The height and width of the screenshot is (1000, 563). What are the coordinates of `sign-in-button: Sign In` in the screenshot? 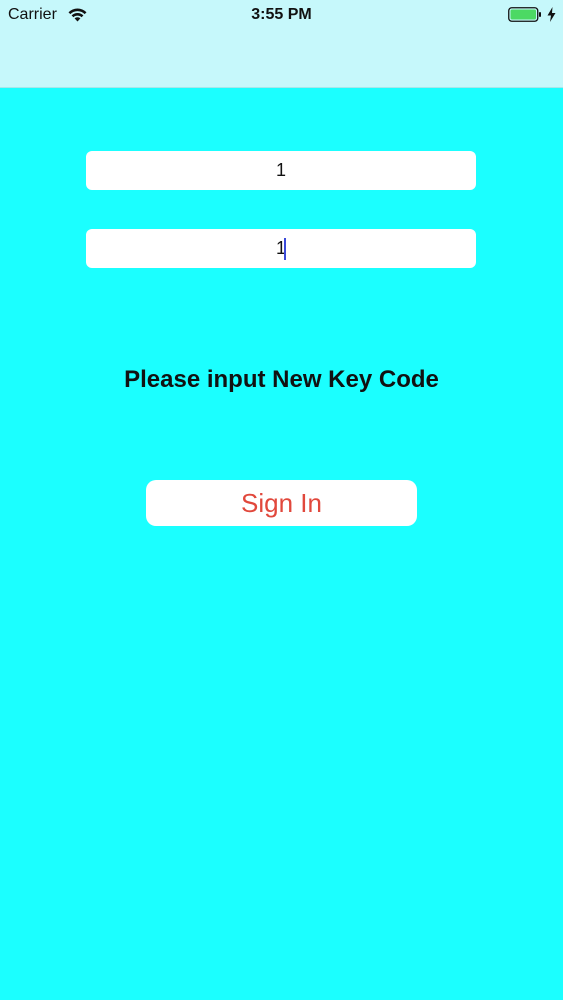 It's located at (281, 503).